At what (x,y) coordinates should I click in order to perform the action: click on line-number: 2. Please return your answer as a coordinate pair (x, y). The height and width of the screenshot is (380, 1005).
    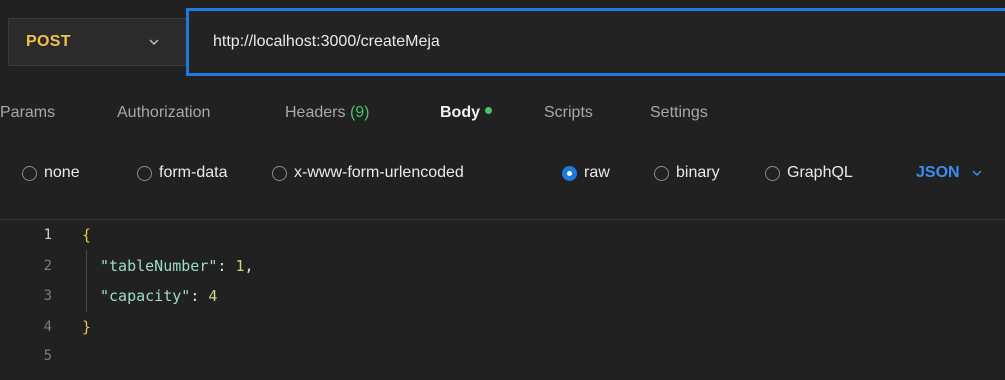
    Looking at the image, I should click on (47, 266).